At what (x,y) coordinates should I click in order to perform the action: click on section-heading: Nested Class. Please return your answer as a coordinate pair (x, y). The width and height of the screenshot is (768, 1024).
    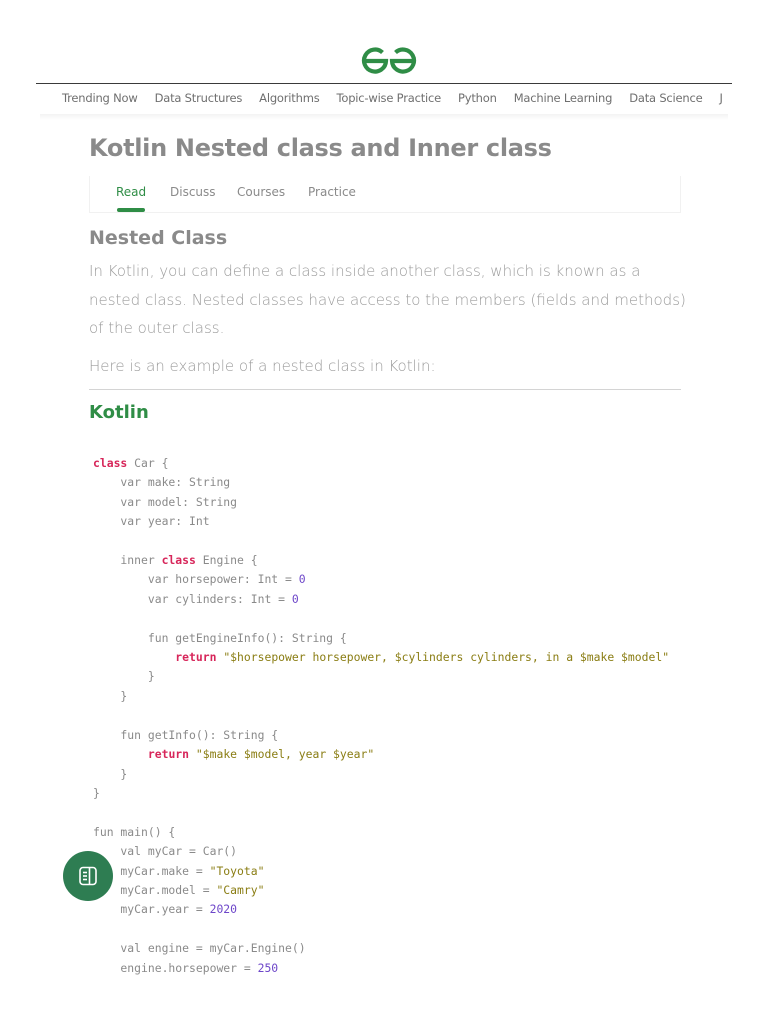
    Looking at the image, I should click on (158, 238).